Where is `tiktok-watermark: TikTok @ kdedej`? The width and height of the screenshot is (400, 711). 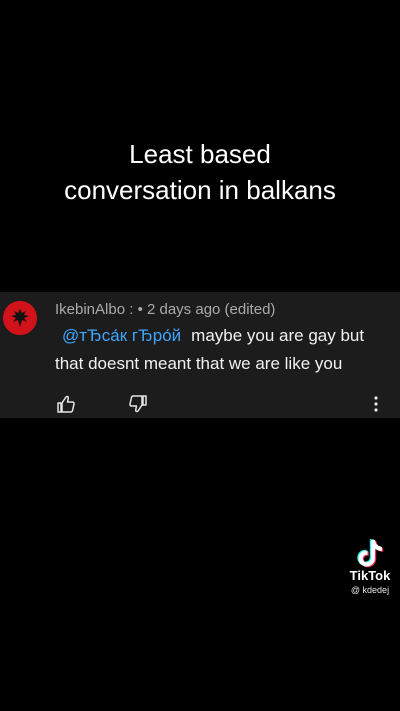
tiktok-watermark: TikTok @ kdedej is located at coordinates (370, 566).